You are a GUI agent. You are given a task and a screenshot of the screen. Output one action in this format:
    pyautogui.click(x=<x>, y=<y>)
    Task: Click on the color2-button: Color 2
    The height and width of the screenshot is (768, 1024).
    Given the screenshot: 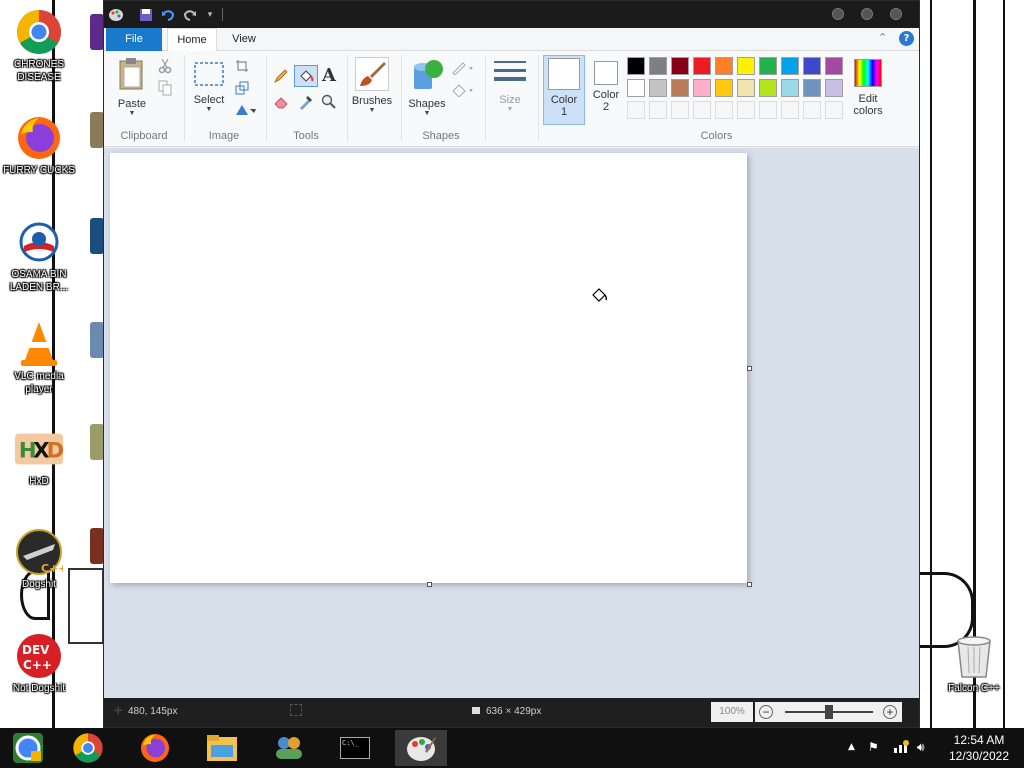 What is the action you would take?
    pyautogui.click(x=606, y=86)
    